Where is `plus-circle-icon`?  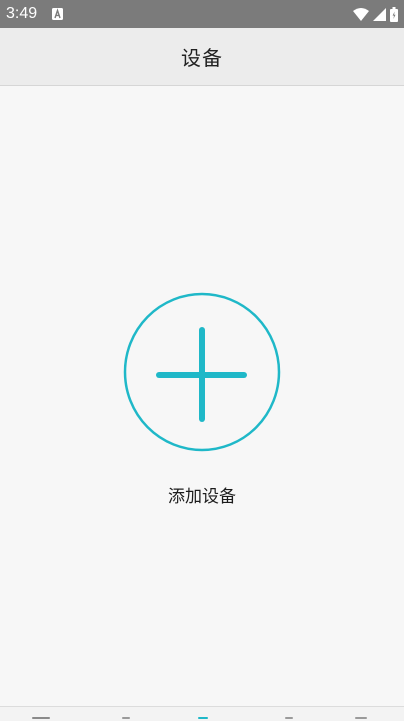 plus-circle-icon is located at coordinates (202, 372).